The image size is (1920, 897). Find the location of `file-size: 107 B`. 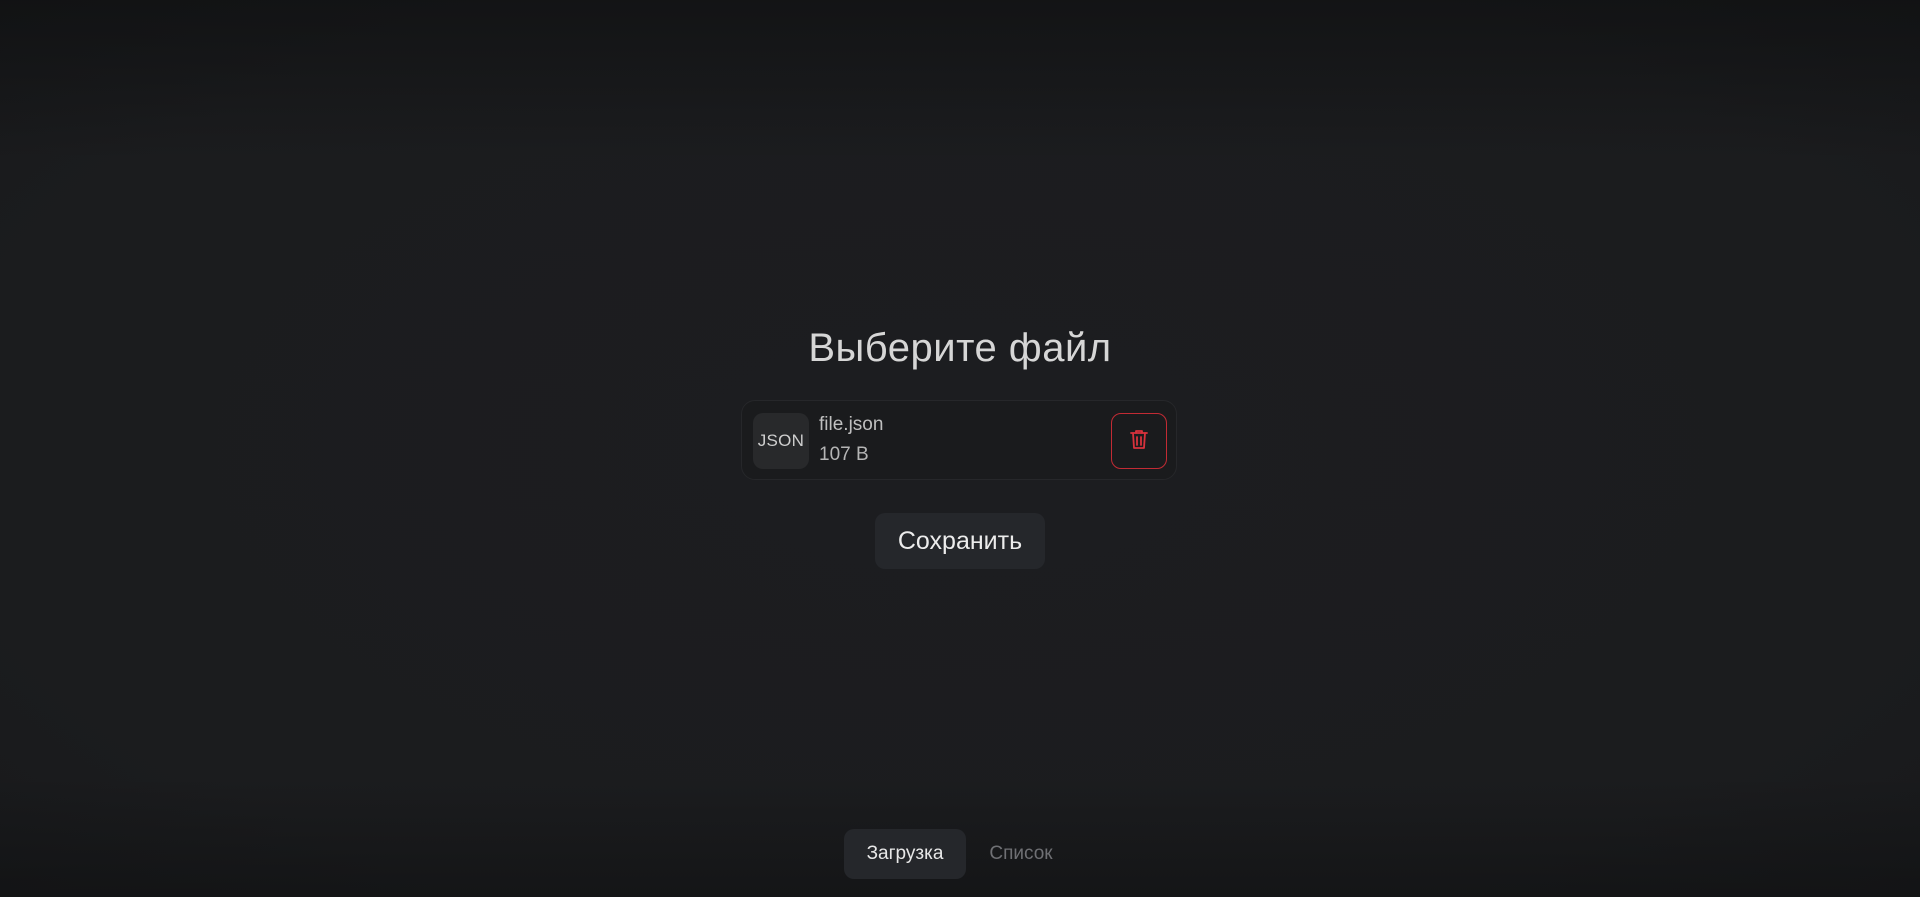

file-size: 107 B is located at coordinates (844, 454).